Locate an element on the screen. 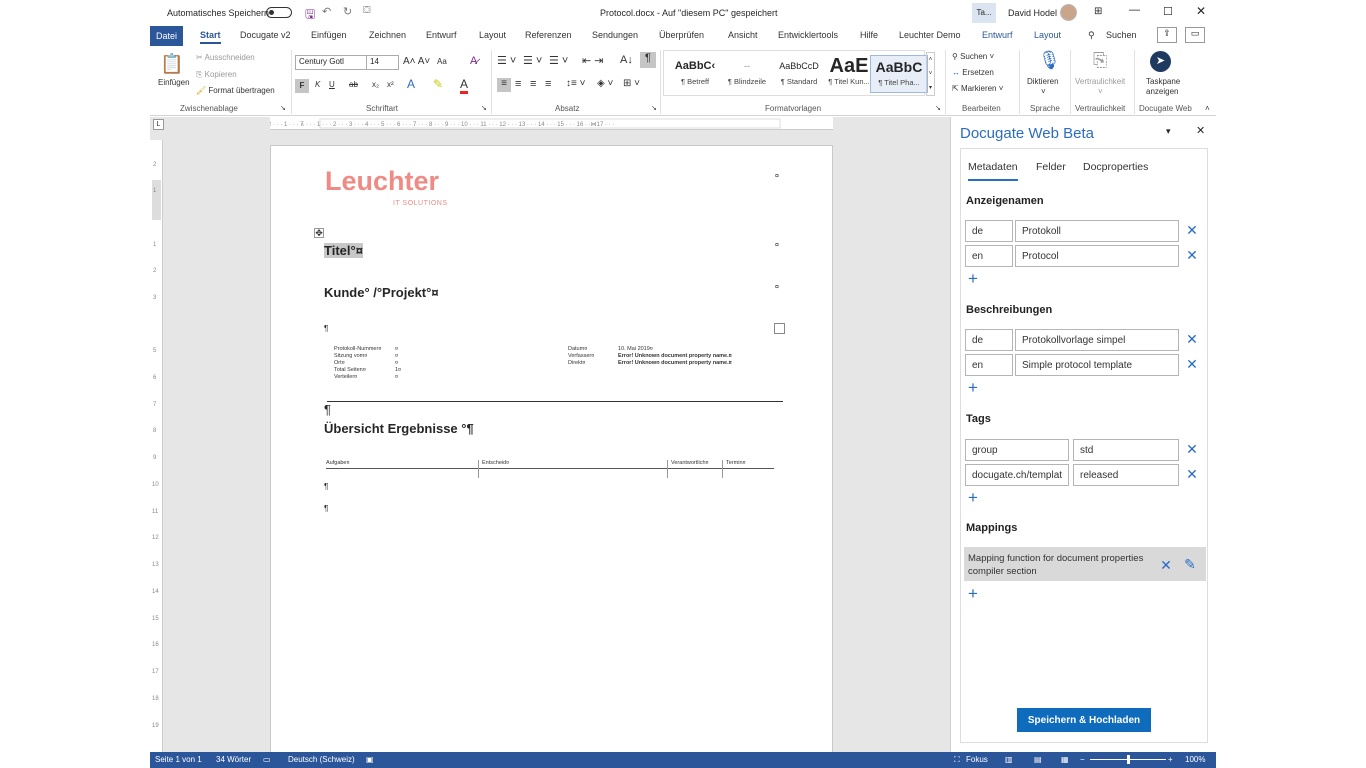 The width and height of the screenshot is (1366, 768). taskpane-button: Taskpane anzeigen is located at coordinates (1163, 87).